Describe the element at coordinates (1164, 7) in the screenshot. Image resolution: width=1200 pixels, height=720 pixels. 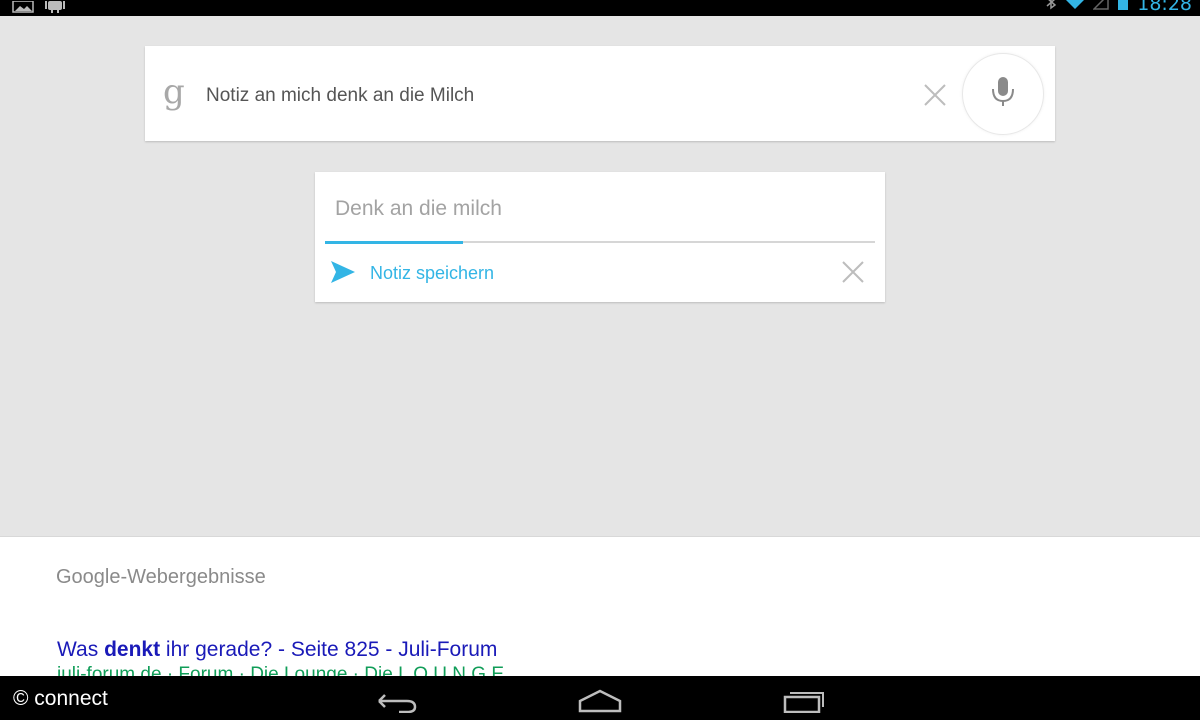
I see `clock: 18:28` at that location.